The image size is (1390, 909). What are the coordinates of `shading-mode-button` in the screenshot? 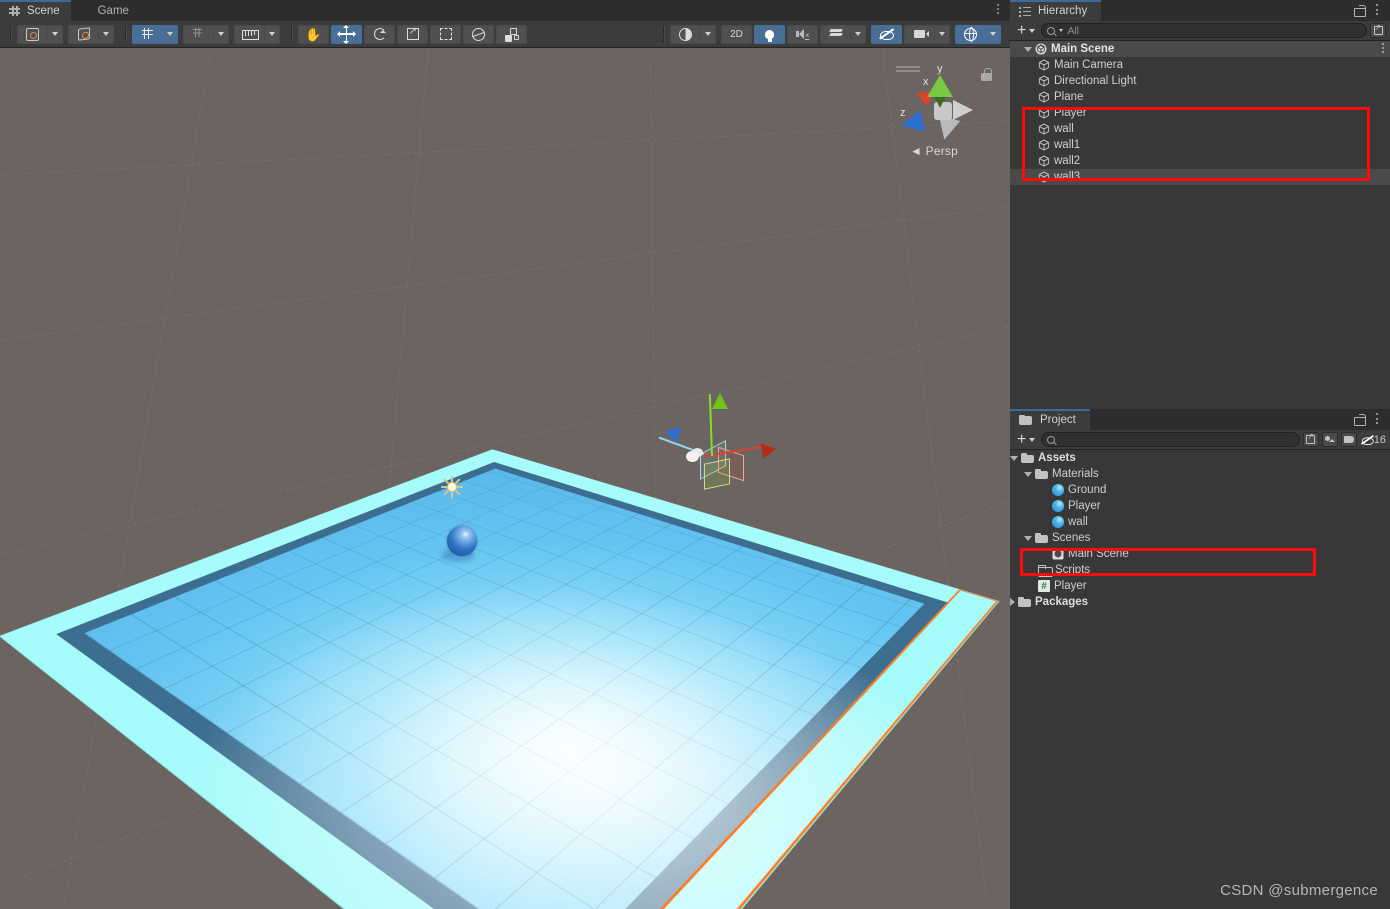 It's located at (685, 34).